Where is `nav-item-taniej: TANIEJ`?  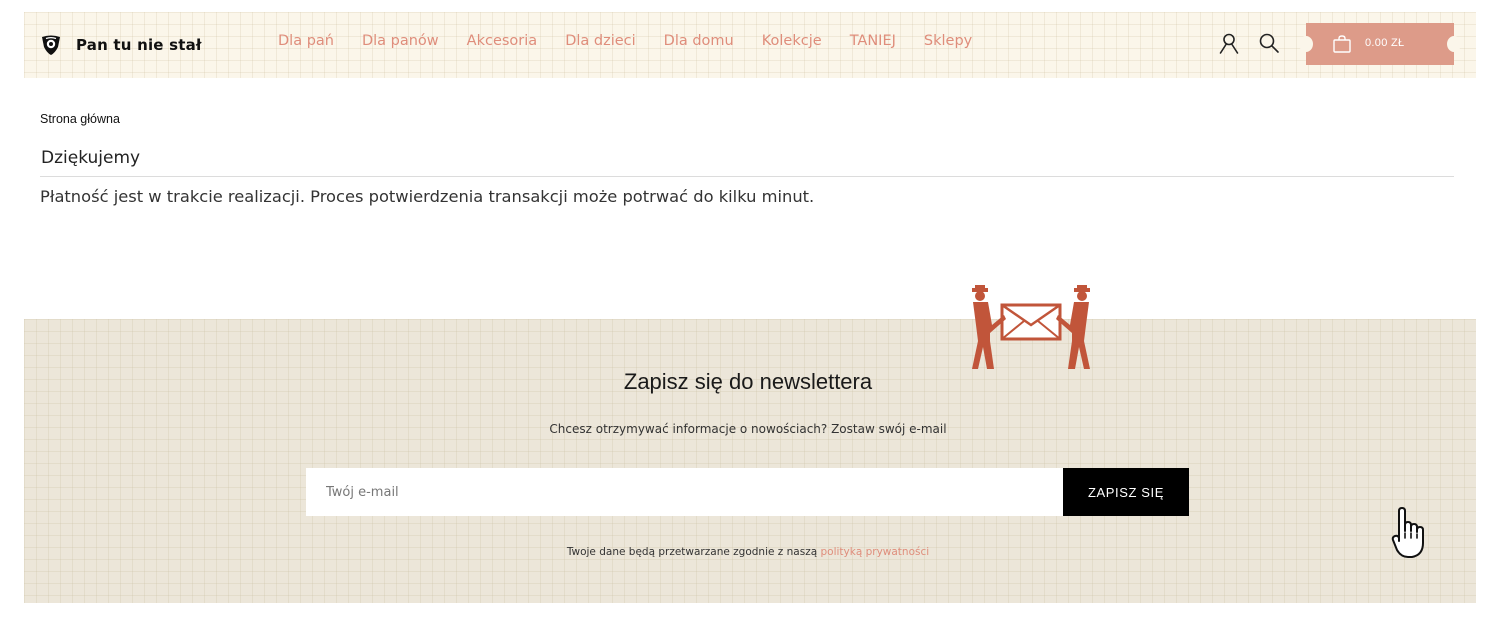
nav-item-taniej: TANIEJ is located at coordinates (873, 41).